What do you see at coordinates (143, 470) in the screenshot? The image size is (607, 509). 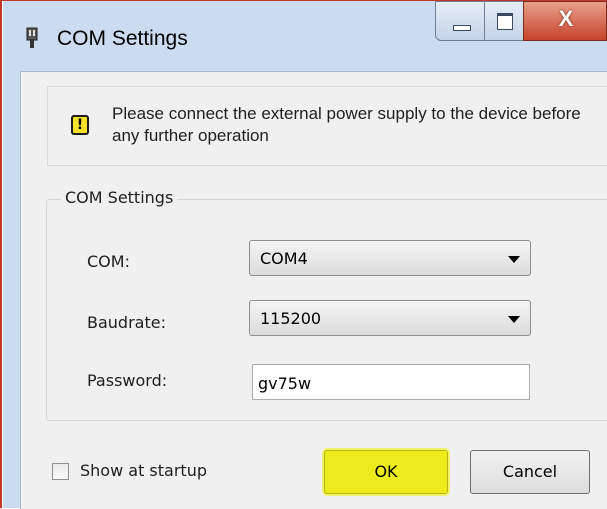 I see `show-at-startup-label: Show at startup` at bounding box center [143, 470].